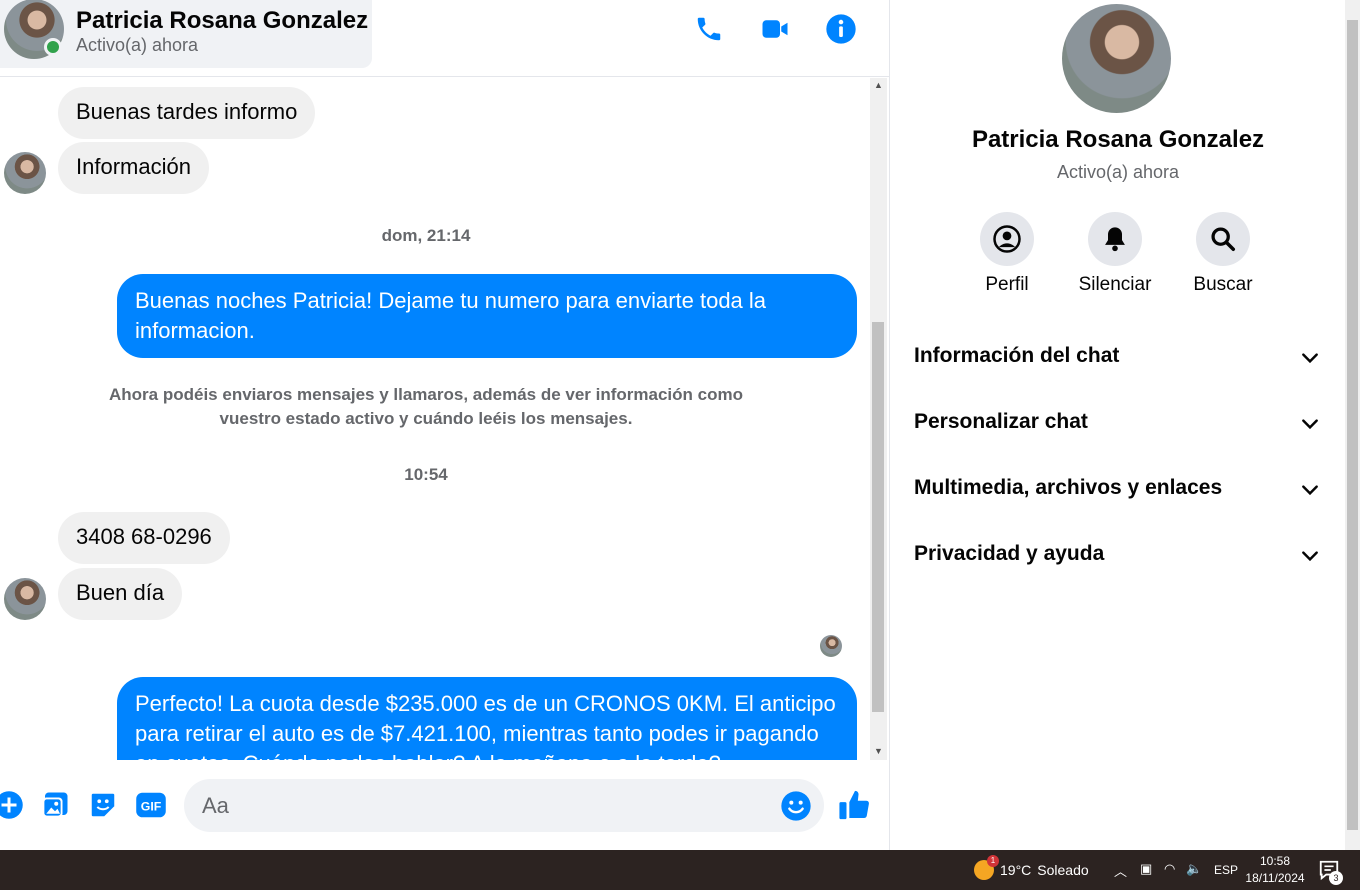 This screenshot has height=890, width=1360. What do you see at coordinates (120, 594) in the screenshot?
I see `message-incoming: Buen día` at bounding box center [120, 594].